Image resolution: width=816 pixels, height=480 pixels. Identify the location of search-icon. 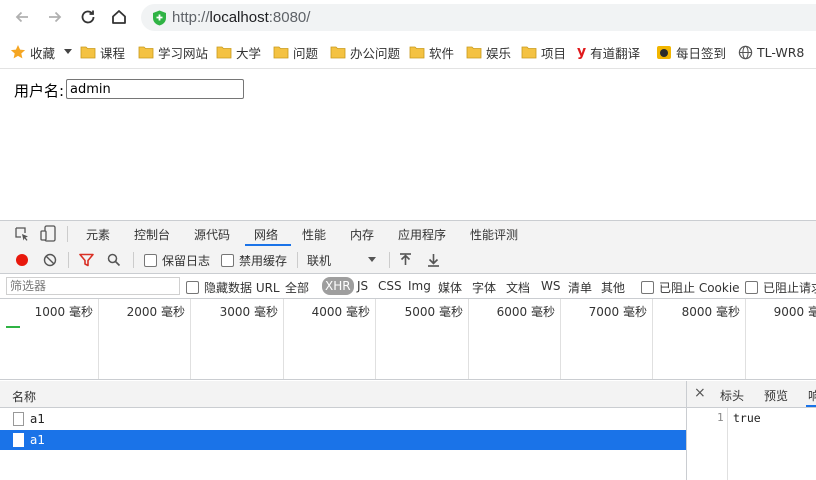
(114, 260).